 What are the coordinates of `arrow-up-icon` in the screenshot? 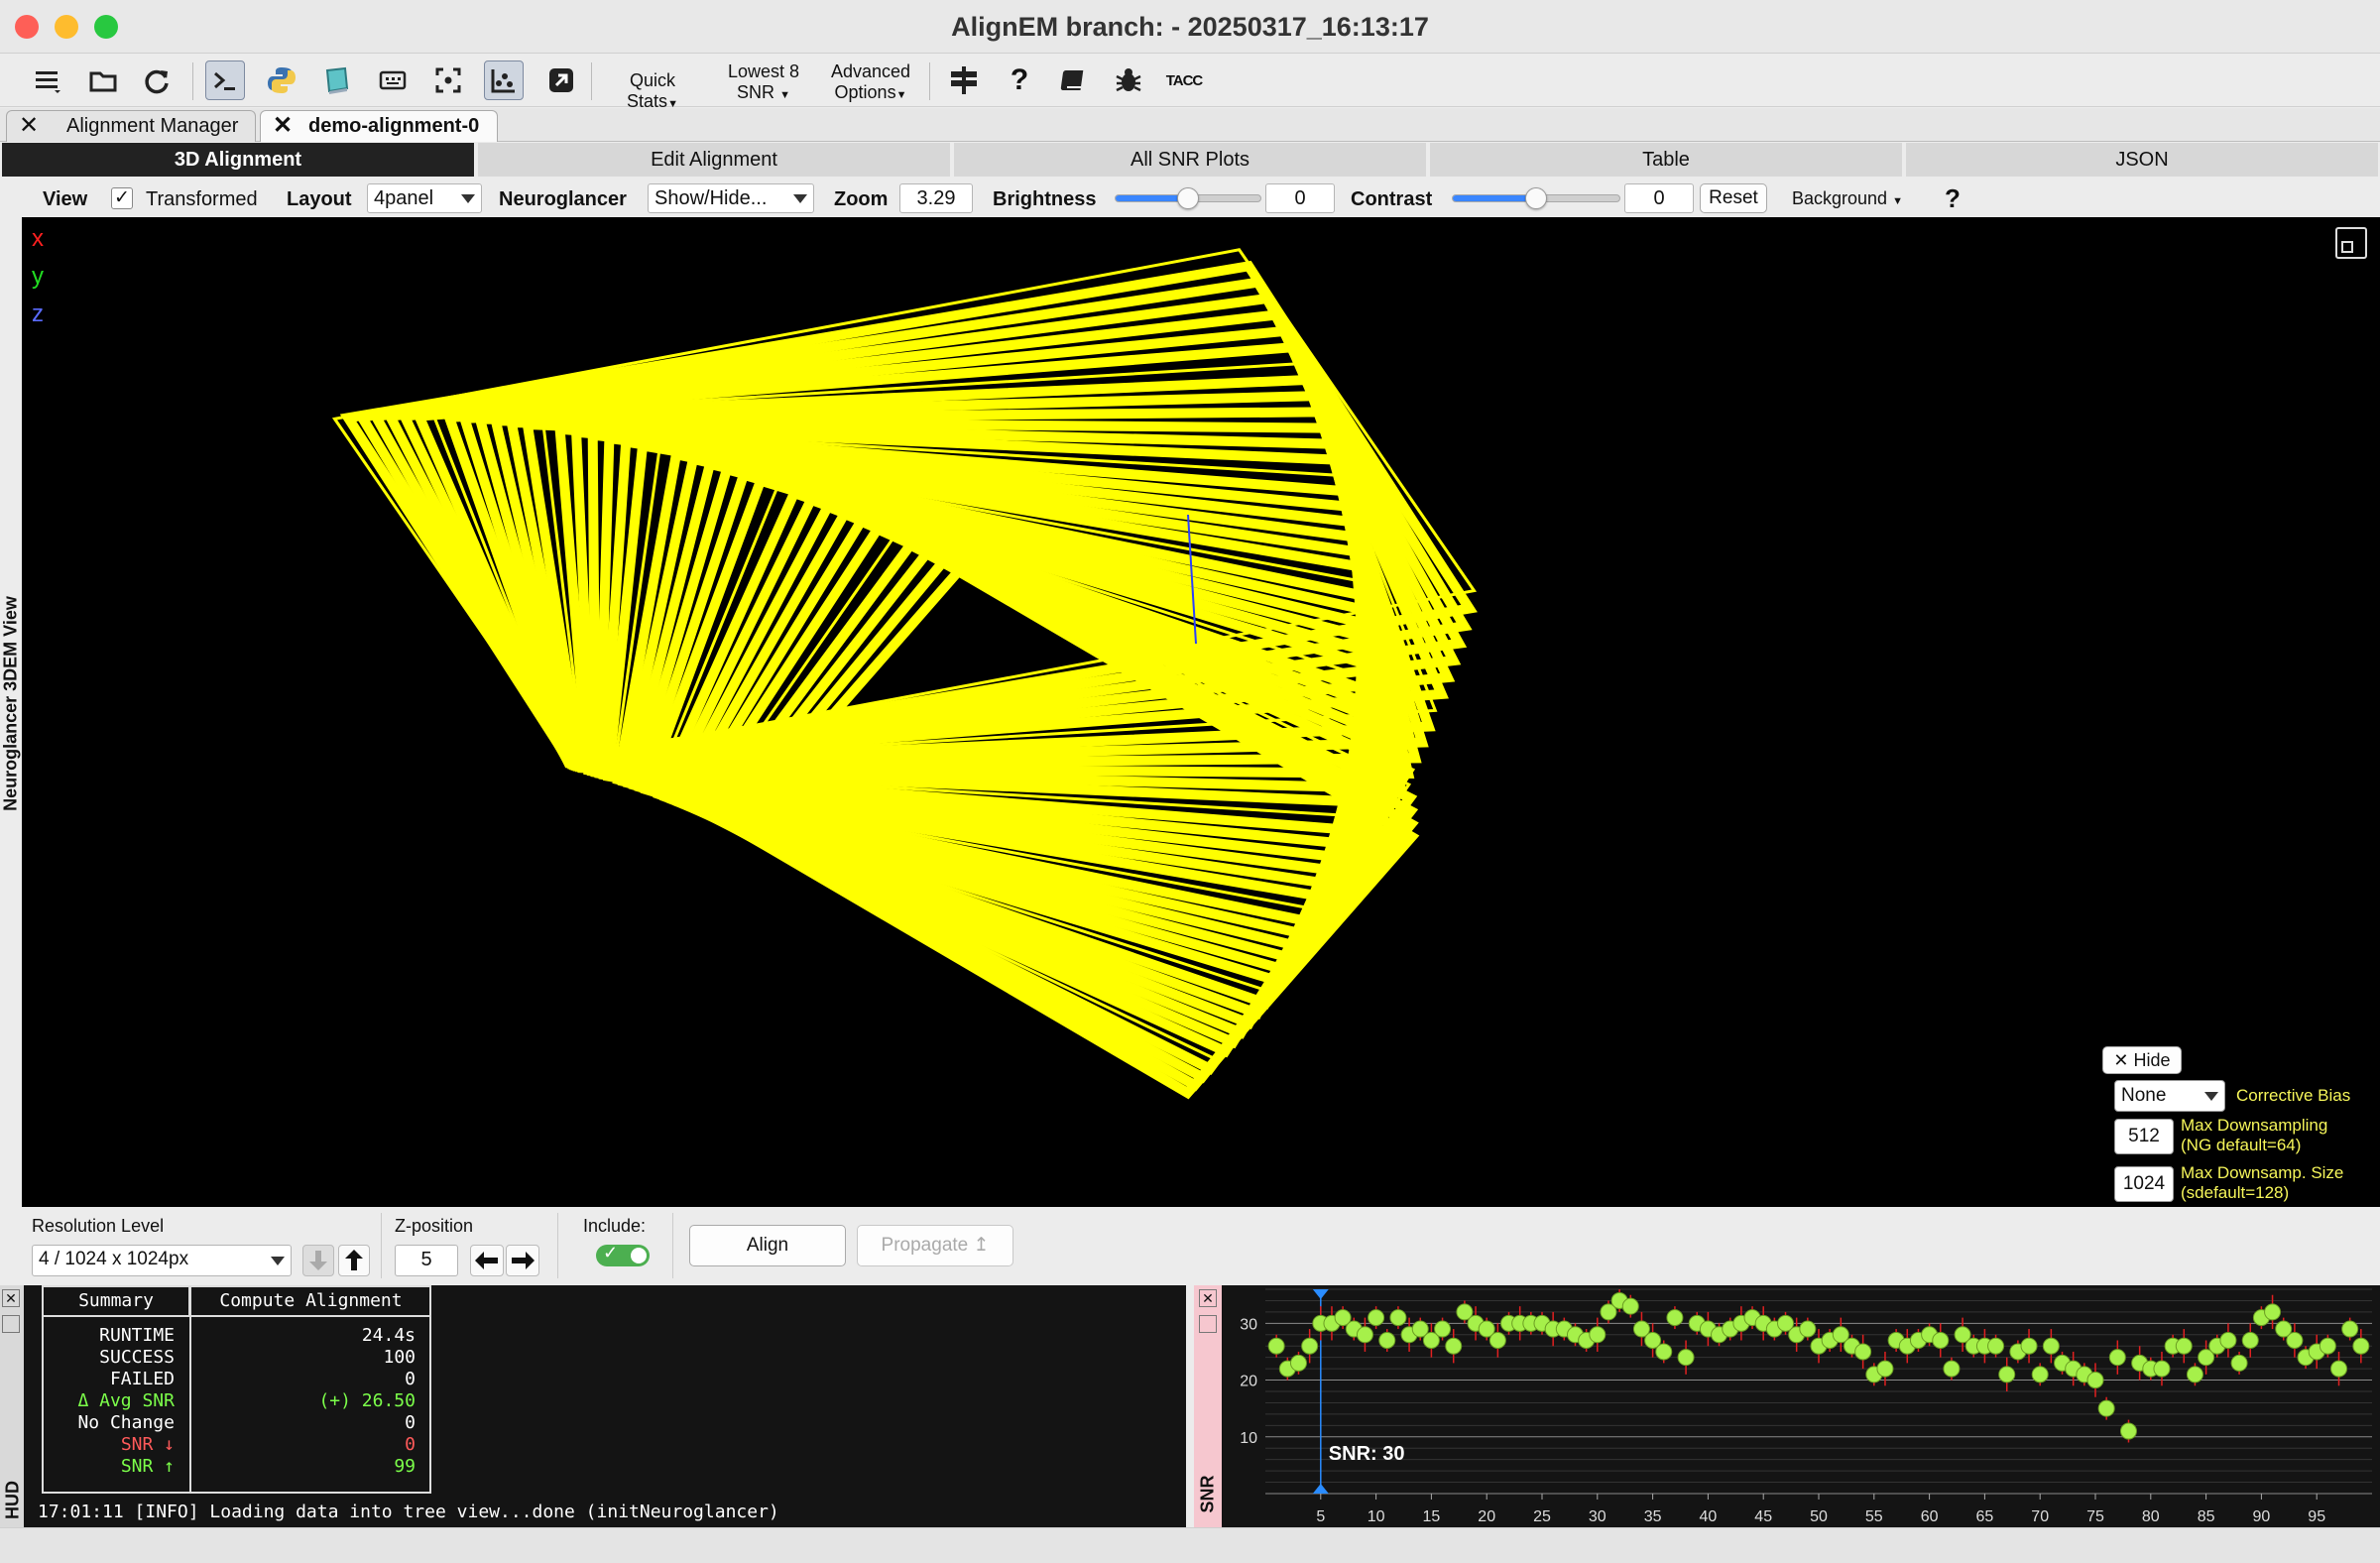 It's located at (354, 1260).